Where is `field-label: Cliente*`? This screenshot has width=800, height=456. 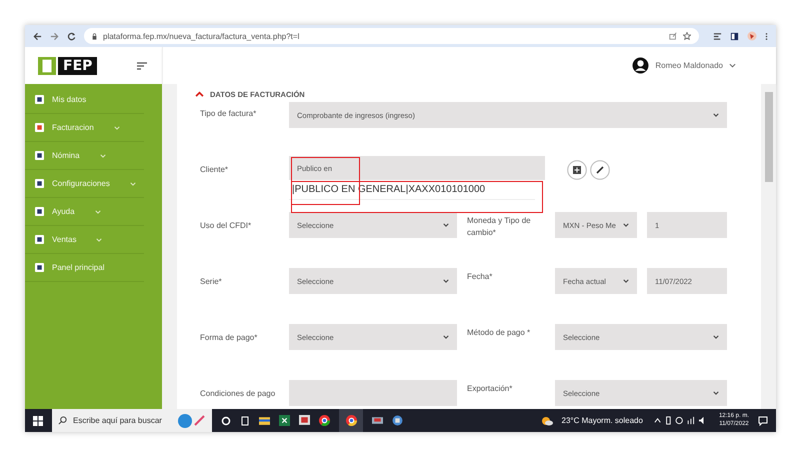
field-label: Cliente* is located at coordinates (215, 170).